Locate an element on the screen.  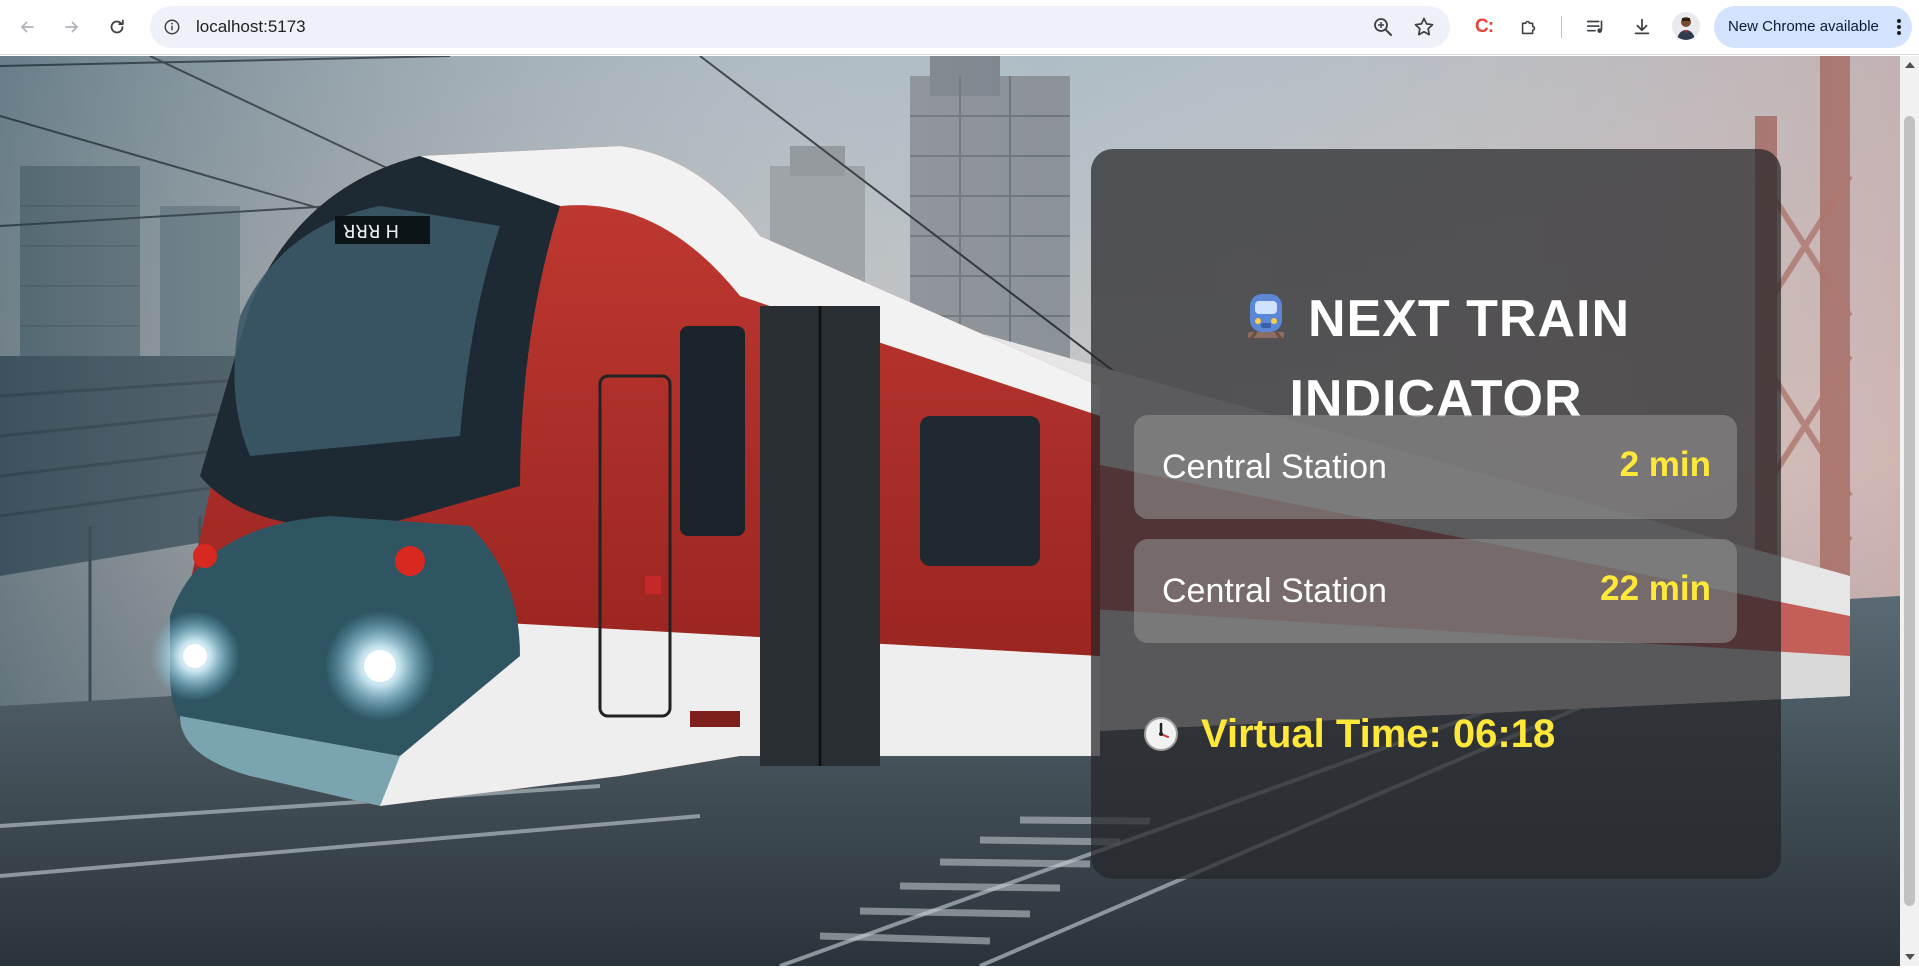
bookmark-star-icon is located at coordinates (1424, 27).